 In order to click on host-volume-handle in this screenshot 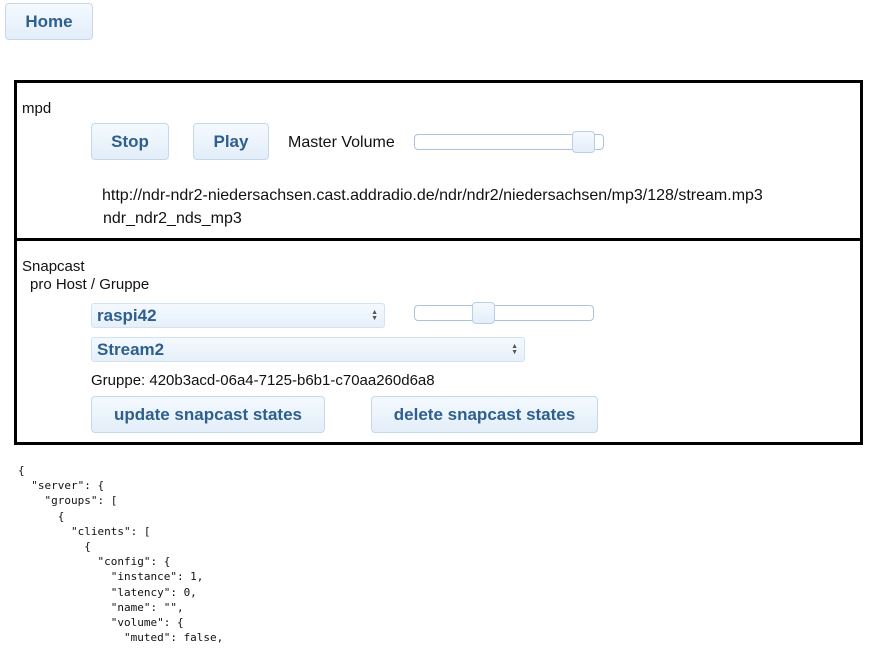, I will do `click(483, 313)`.